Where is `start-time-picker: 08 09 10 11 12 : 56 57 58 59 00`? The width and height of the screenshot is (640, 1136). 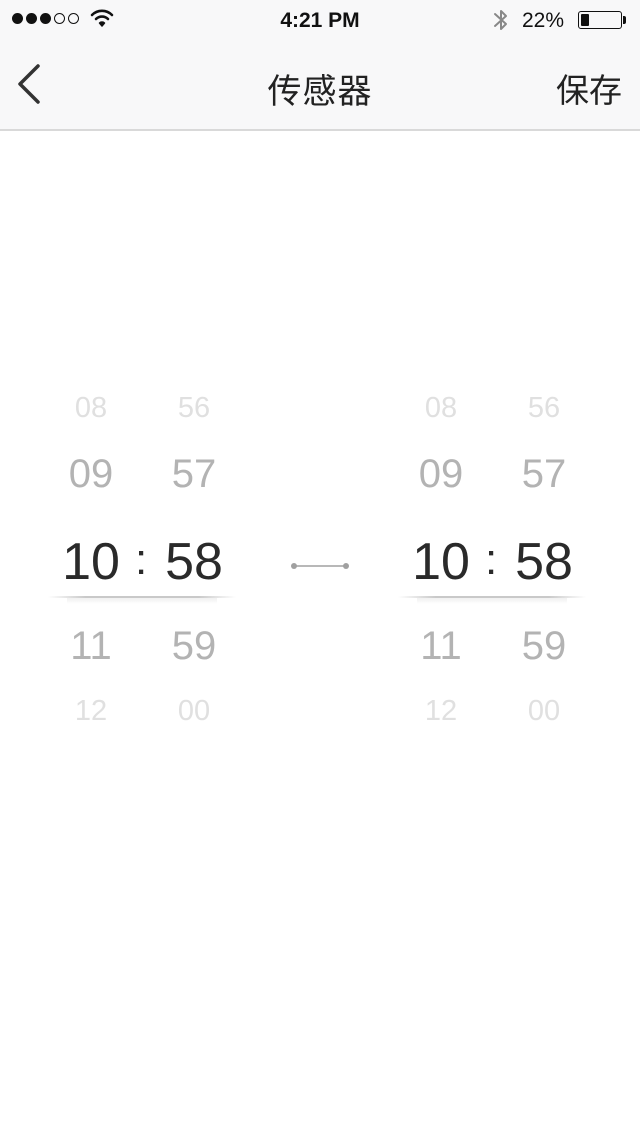 start-time-picker: 08 09 10 11 12 : 56 57 58 59 00 is located at coordinates (142, 560).